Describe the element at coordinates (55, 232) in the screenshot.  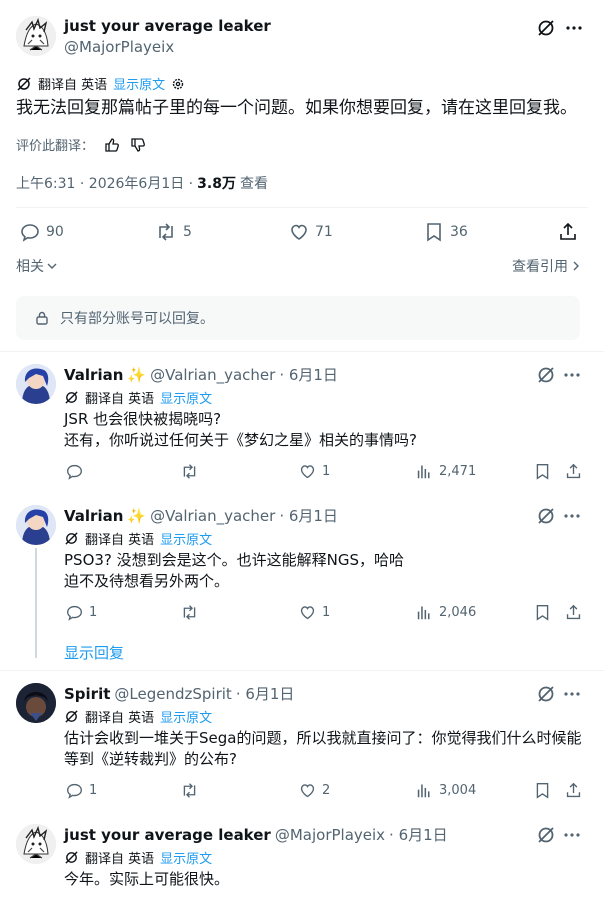
I see `reply-count: 90` at that location.